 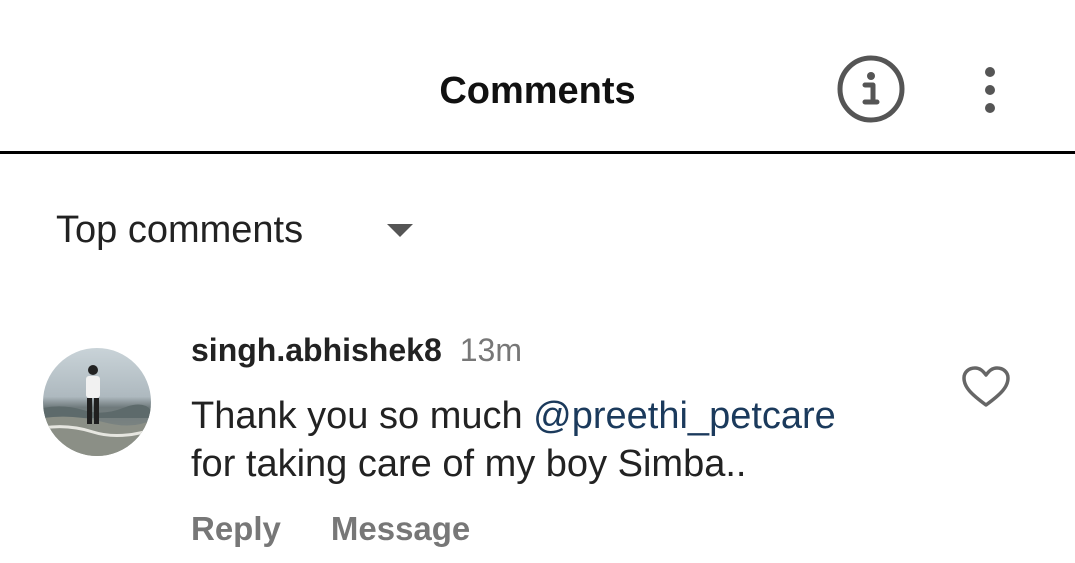 What do you see at coordinates (400, 230) in the screenshot?
I see `caret-down-icon` at bounding box center [400, 230].